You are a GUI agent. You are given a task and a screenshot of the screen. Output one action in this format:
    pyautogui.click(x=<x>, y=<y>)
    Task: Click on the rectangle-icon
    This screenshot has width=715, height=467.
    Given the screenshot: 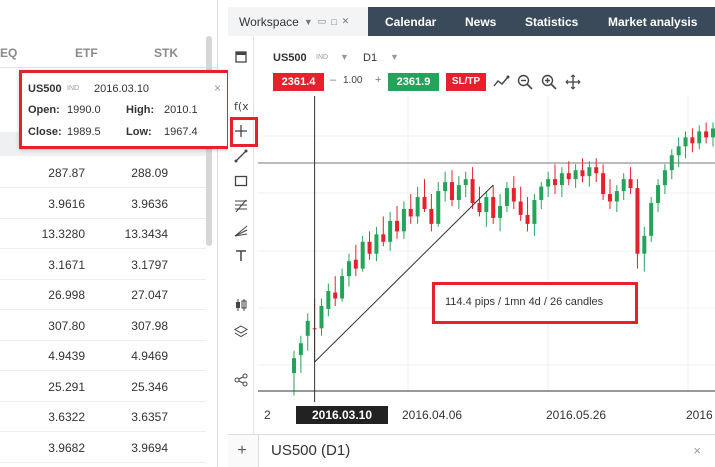 What is the action you would take?
    pyautogui.click(x=241, y=181)
    